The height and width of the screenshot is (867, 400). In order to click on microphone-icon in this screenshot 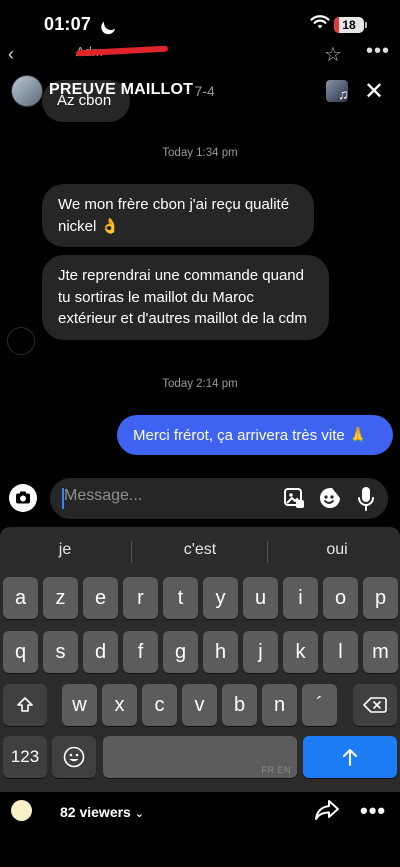, I will do `click(366, 499)`.